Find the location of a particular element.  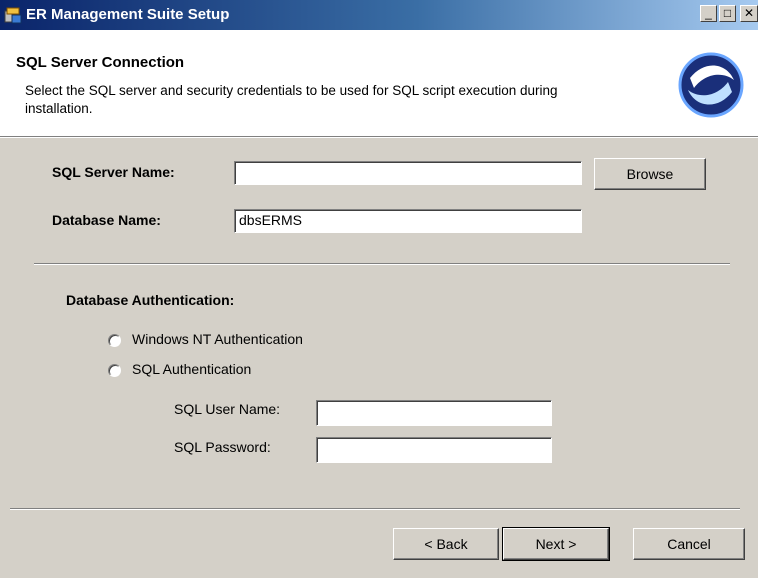

page-title: SQL Server Connection is located at coordinates (100, 62).